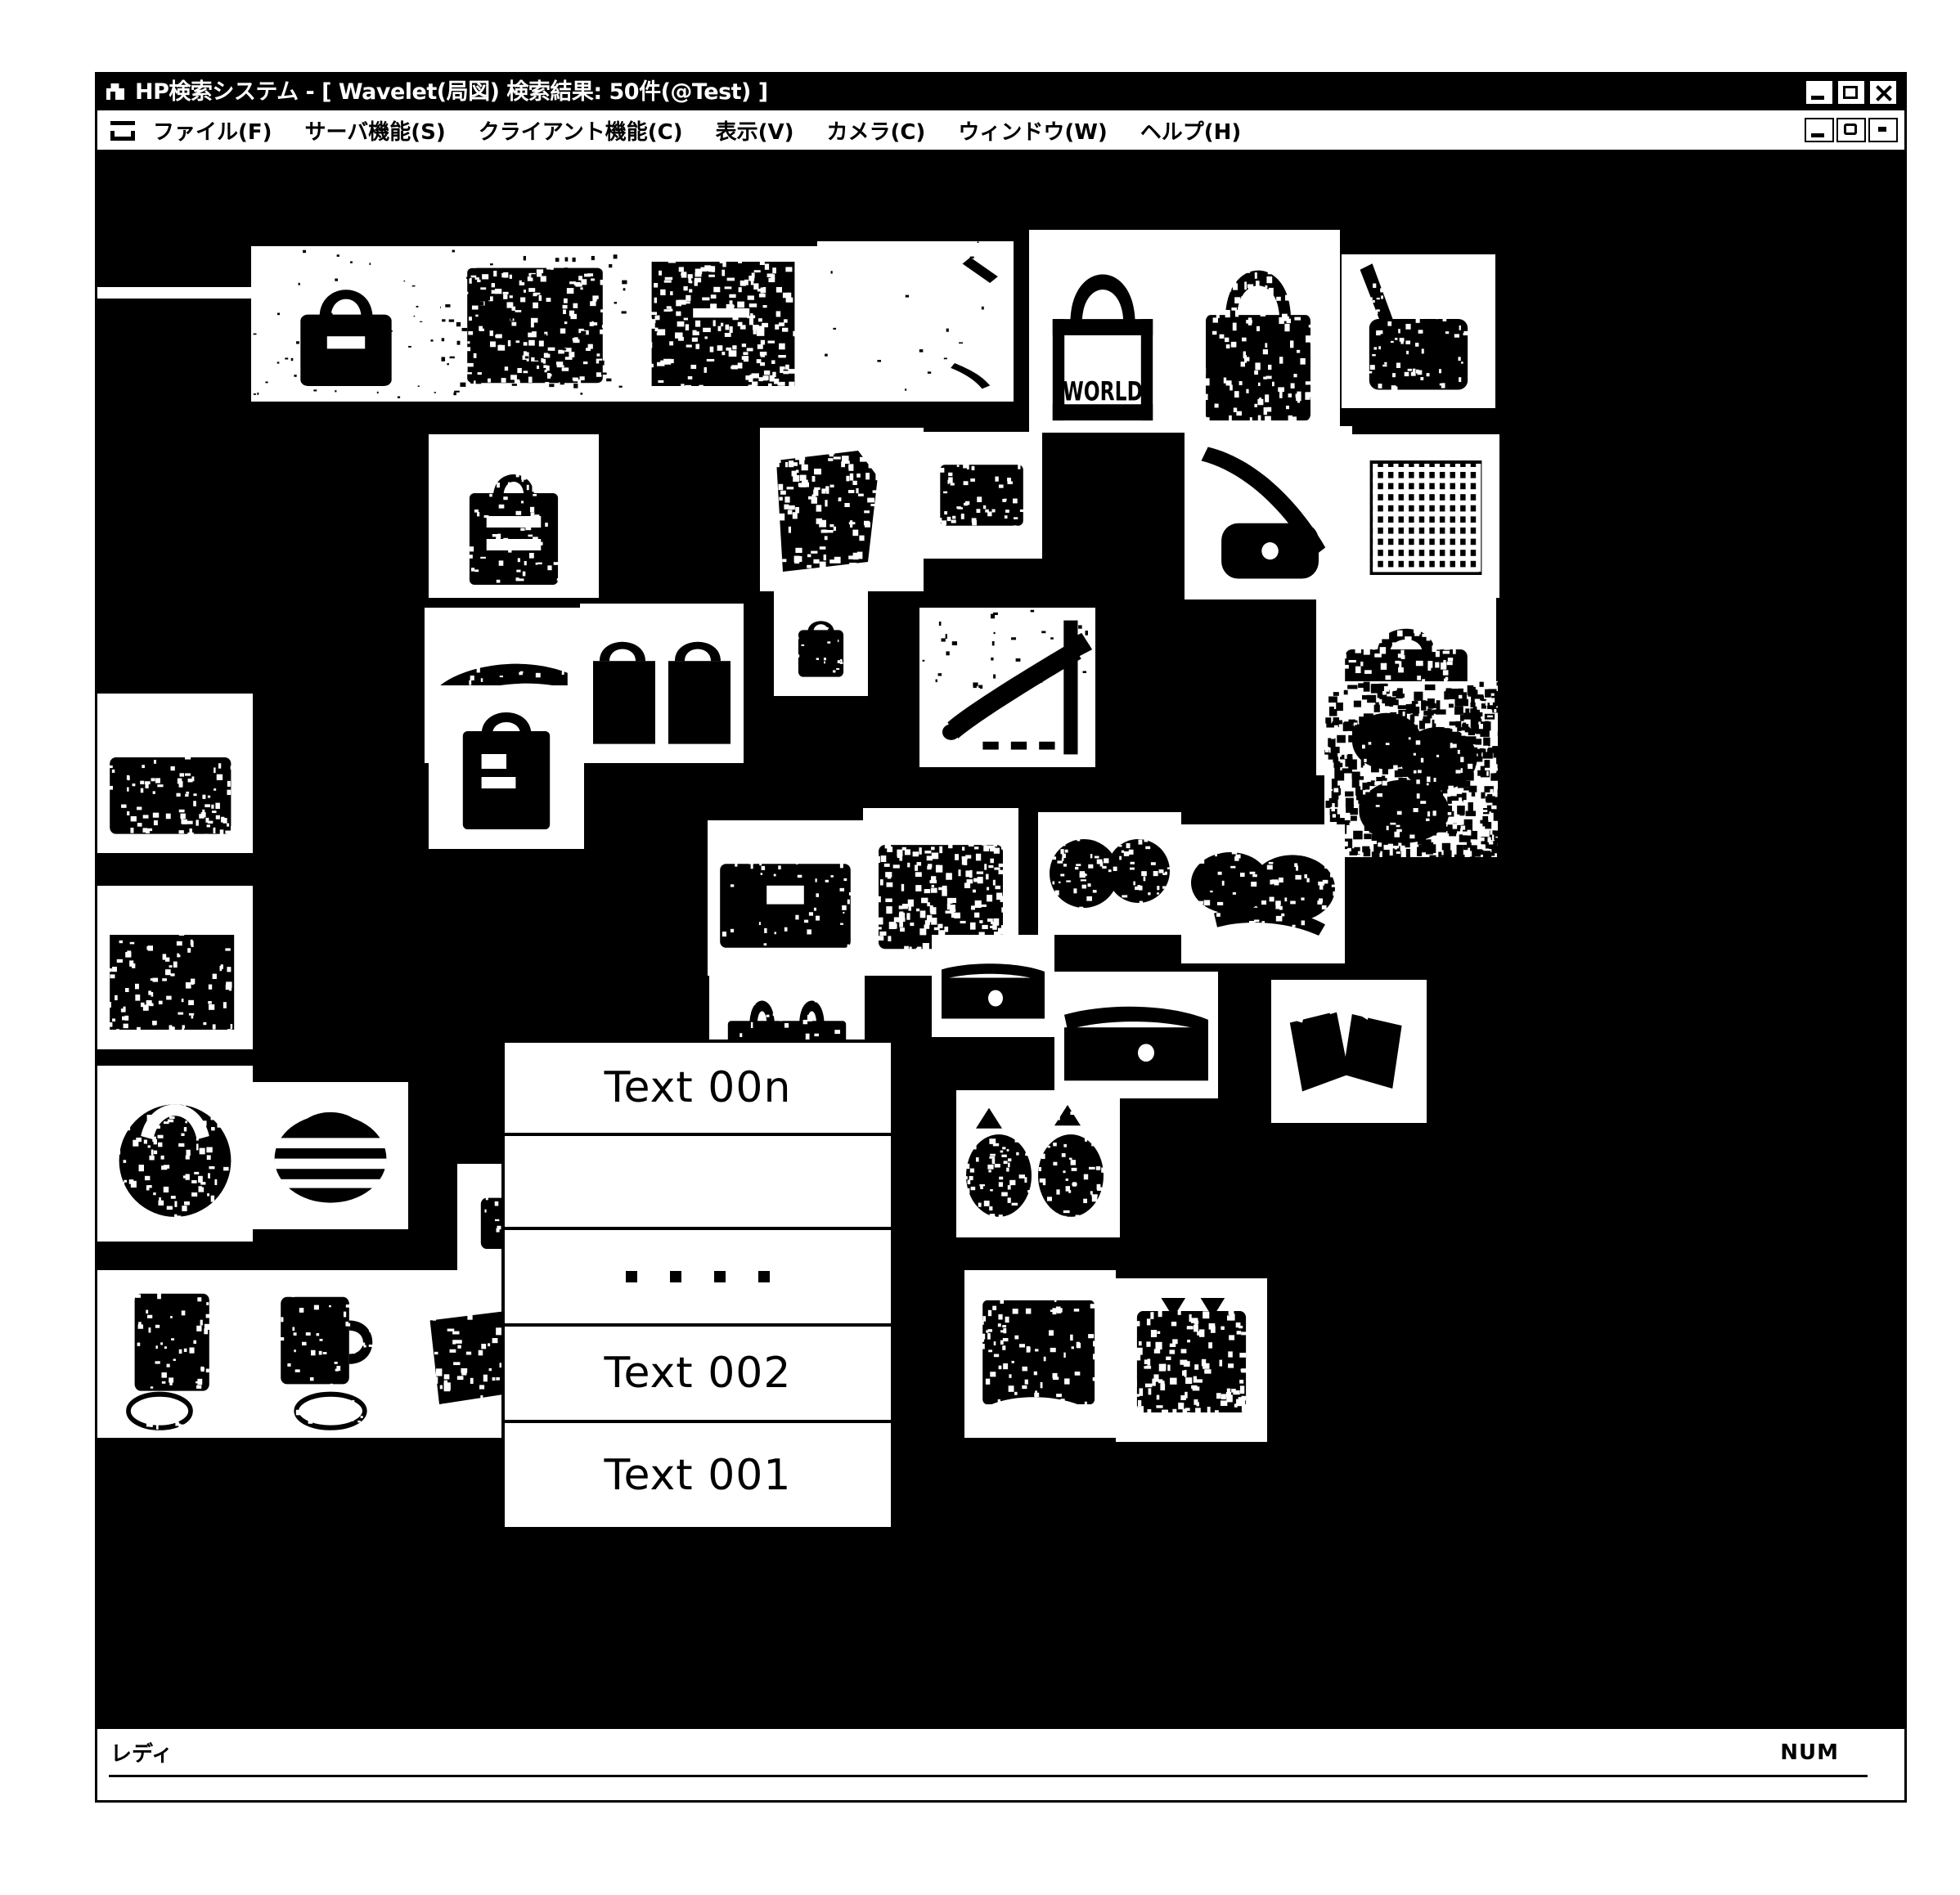 The width and height of the screenshot is (1960, 1895). I want to click on statusbar: レディ NUM, so click(1000, 1763).